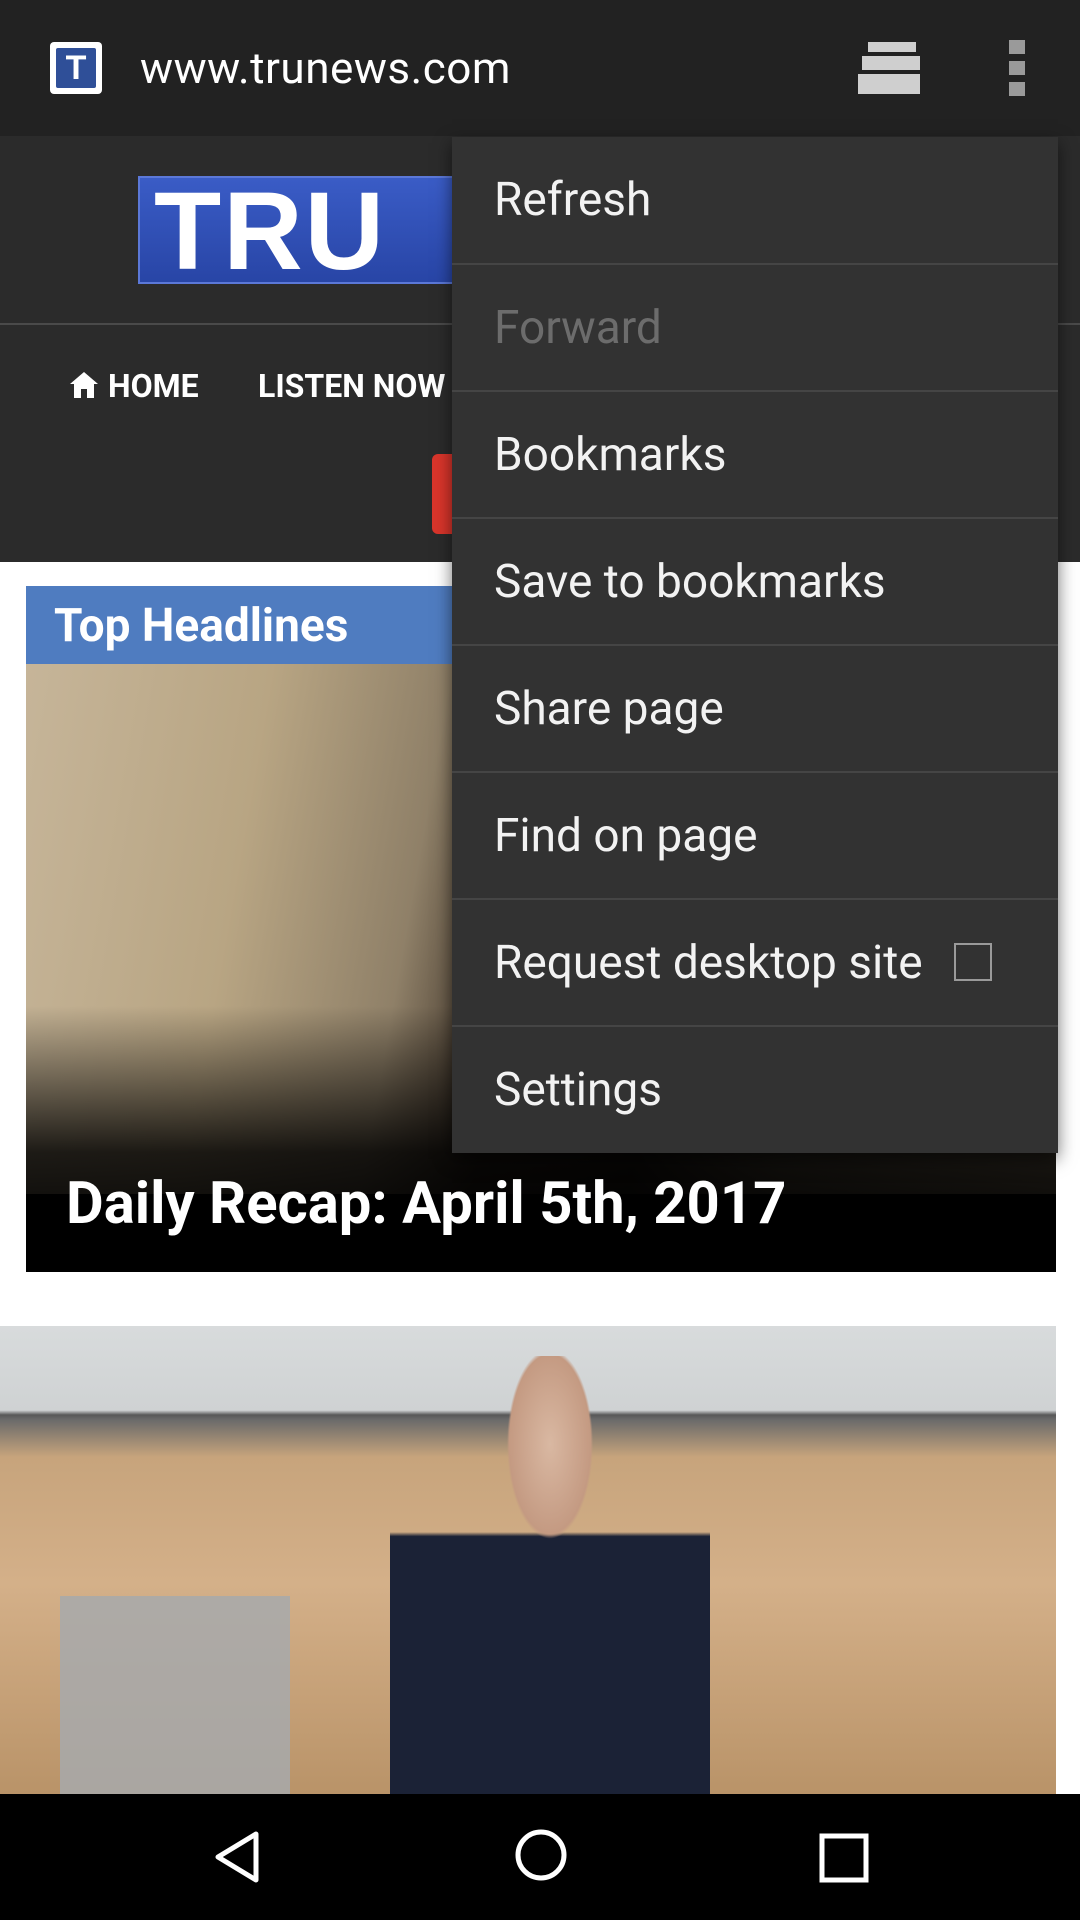 Image resolution: width=1080 pixels, height=1920 pixels. I want to click on recents-button, so click(844, 1858).